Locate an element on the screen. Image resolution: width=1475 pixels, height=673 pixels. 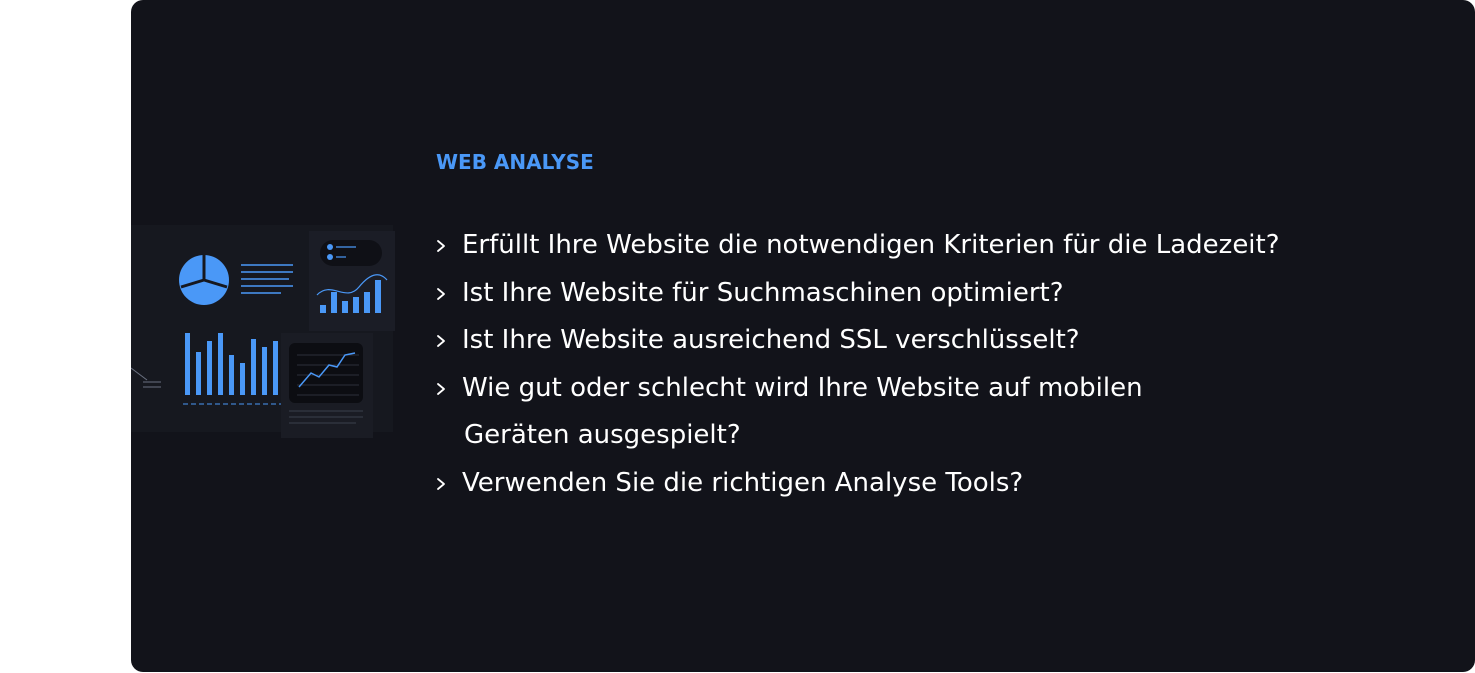
question-text-continued: Geräten ausgespielt? is located at coordinates (602, 435).